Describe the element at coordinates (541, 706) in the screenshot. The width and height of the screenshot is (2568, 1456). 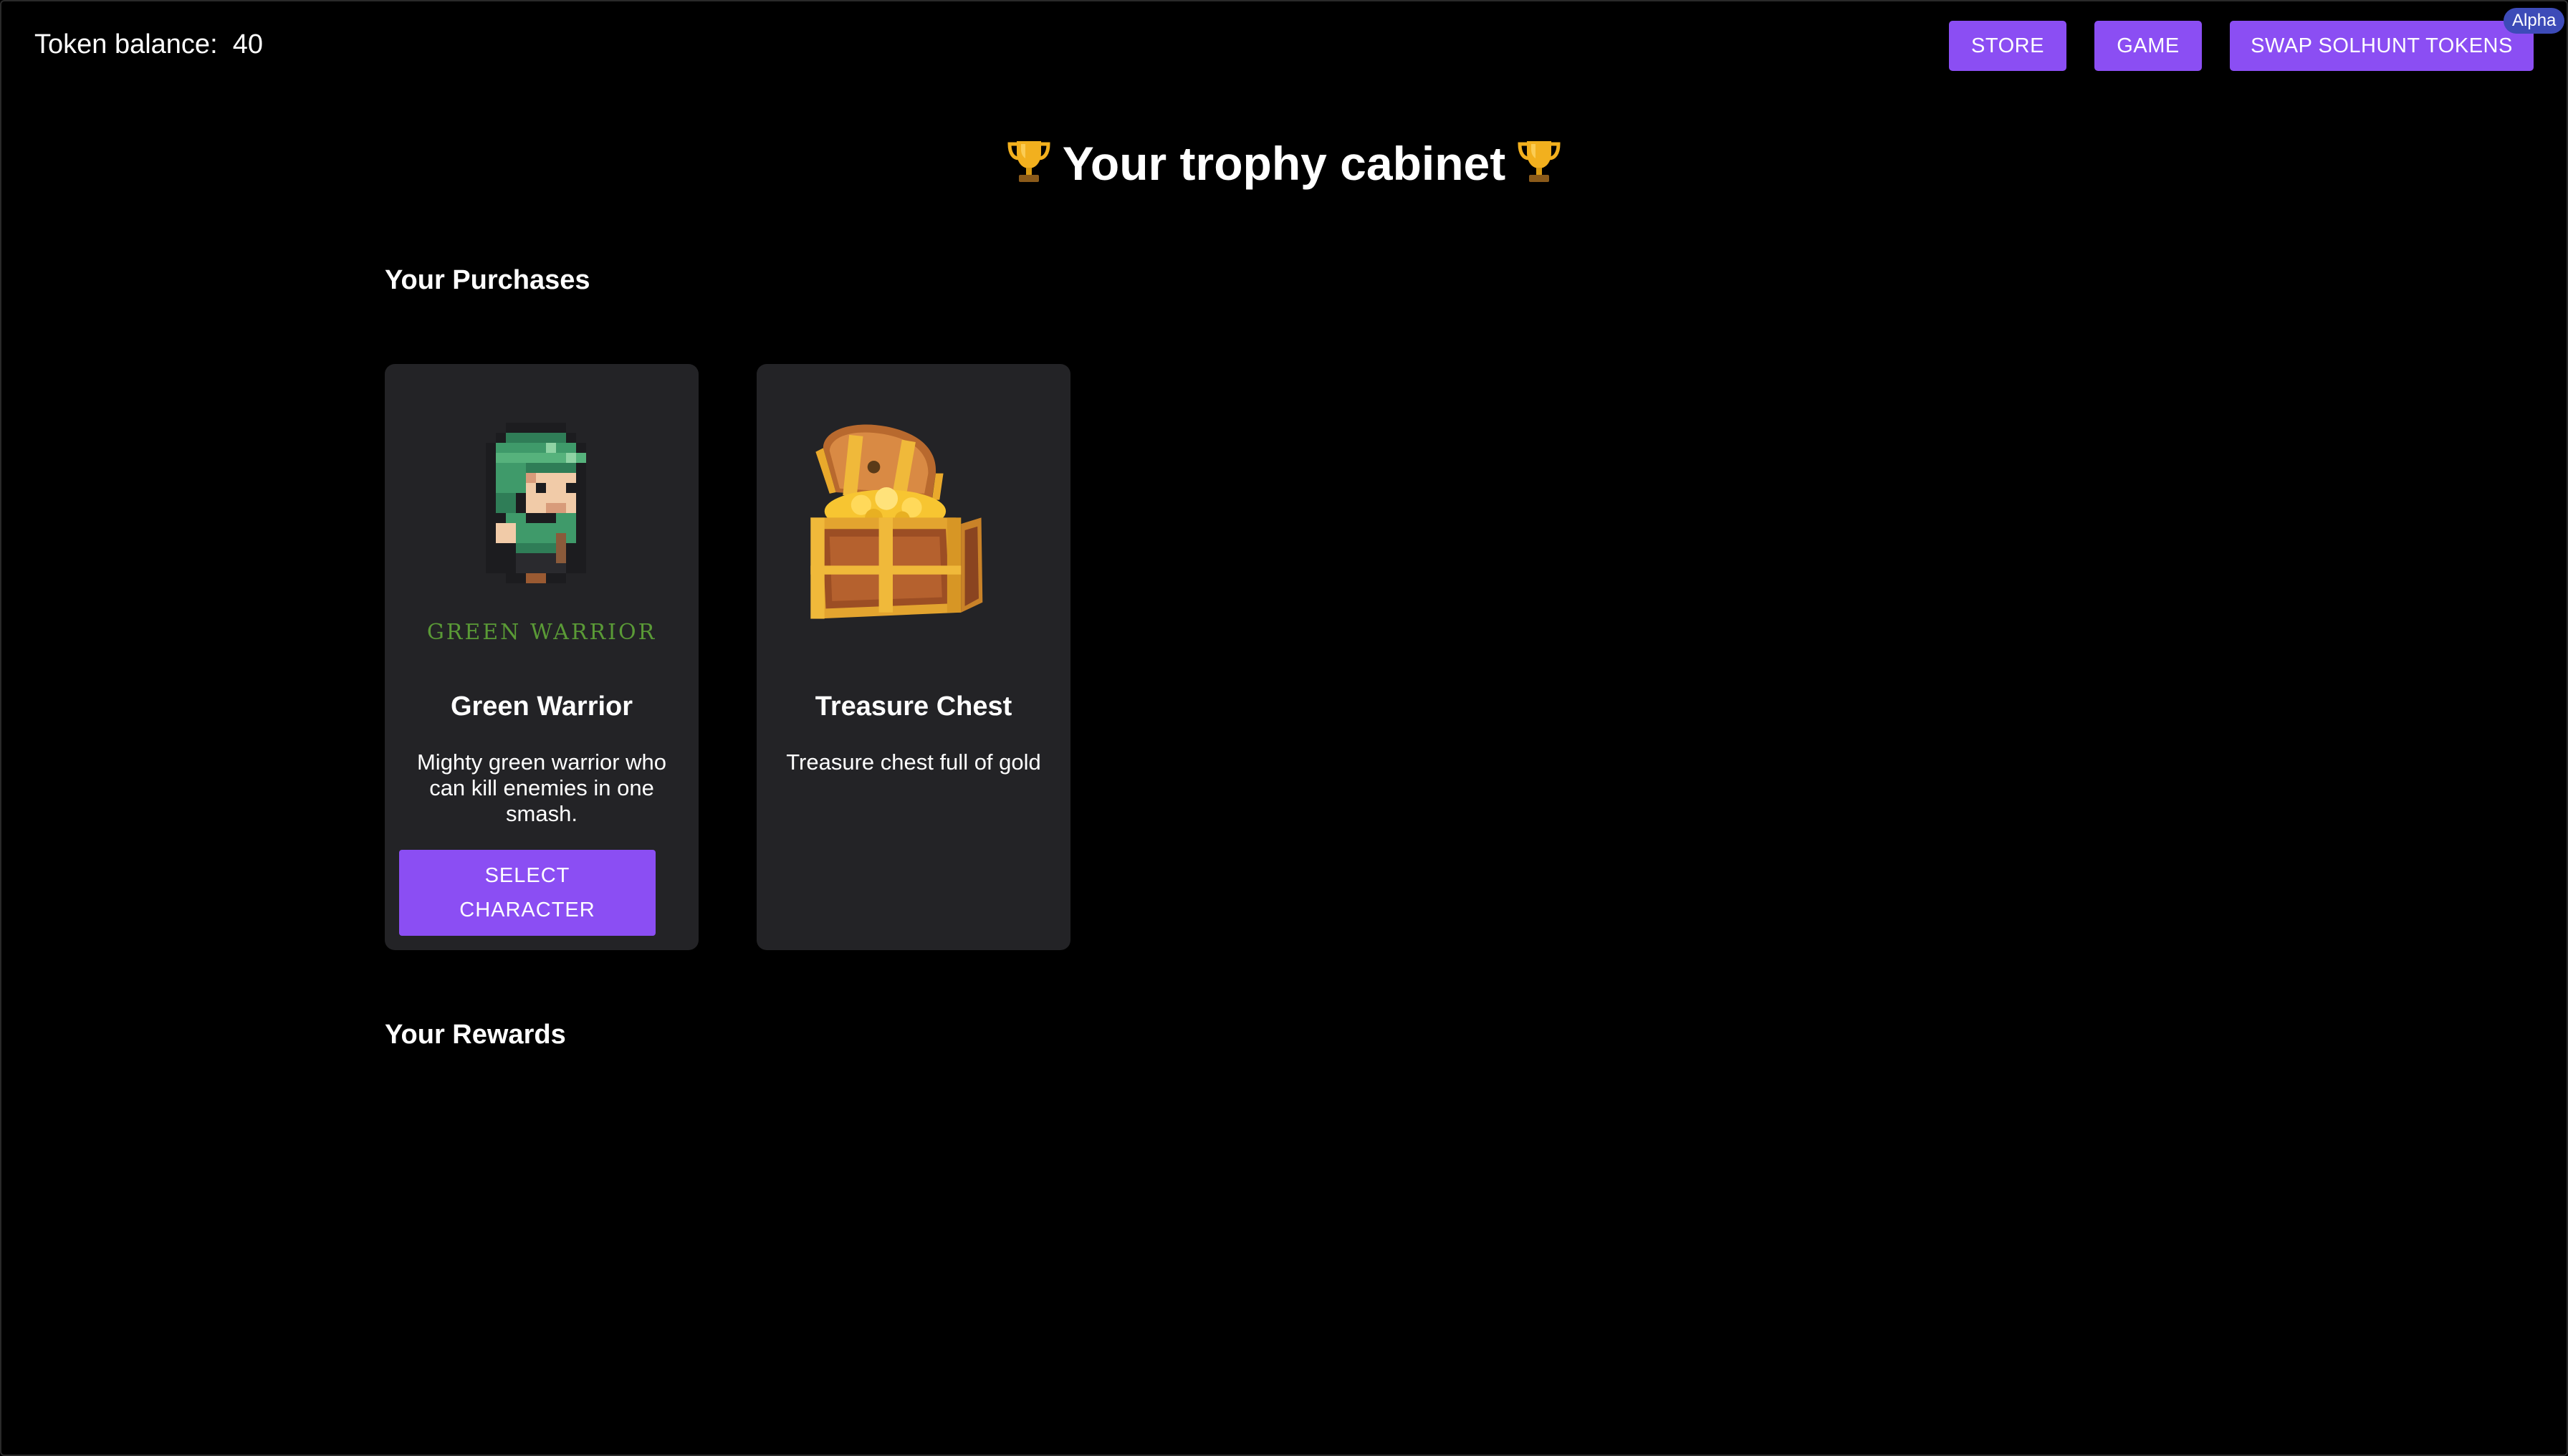
I see `card-title: Green Warrior` at that location.